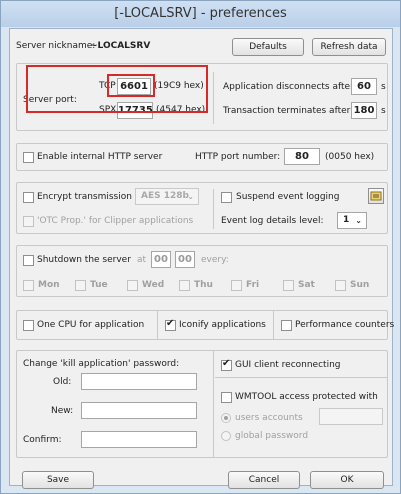  Describe the element at coordinates (170, 324) in the screenshot. I see `iconify-checkbox` at that location.